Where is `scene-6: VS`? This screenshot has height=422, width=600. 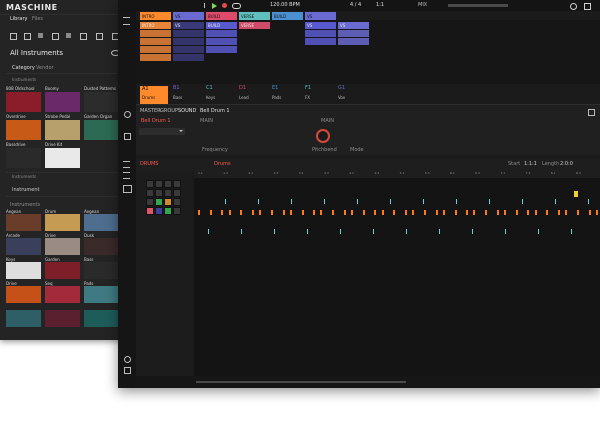
scene-6: VS is located at coordinates (320, 16).